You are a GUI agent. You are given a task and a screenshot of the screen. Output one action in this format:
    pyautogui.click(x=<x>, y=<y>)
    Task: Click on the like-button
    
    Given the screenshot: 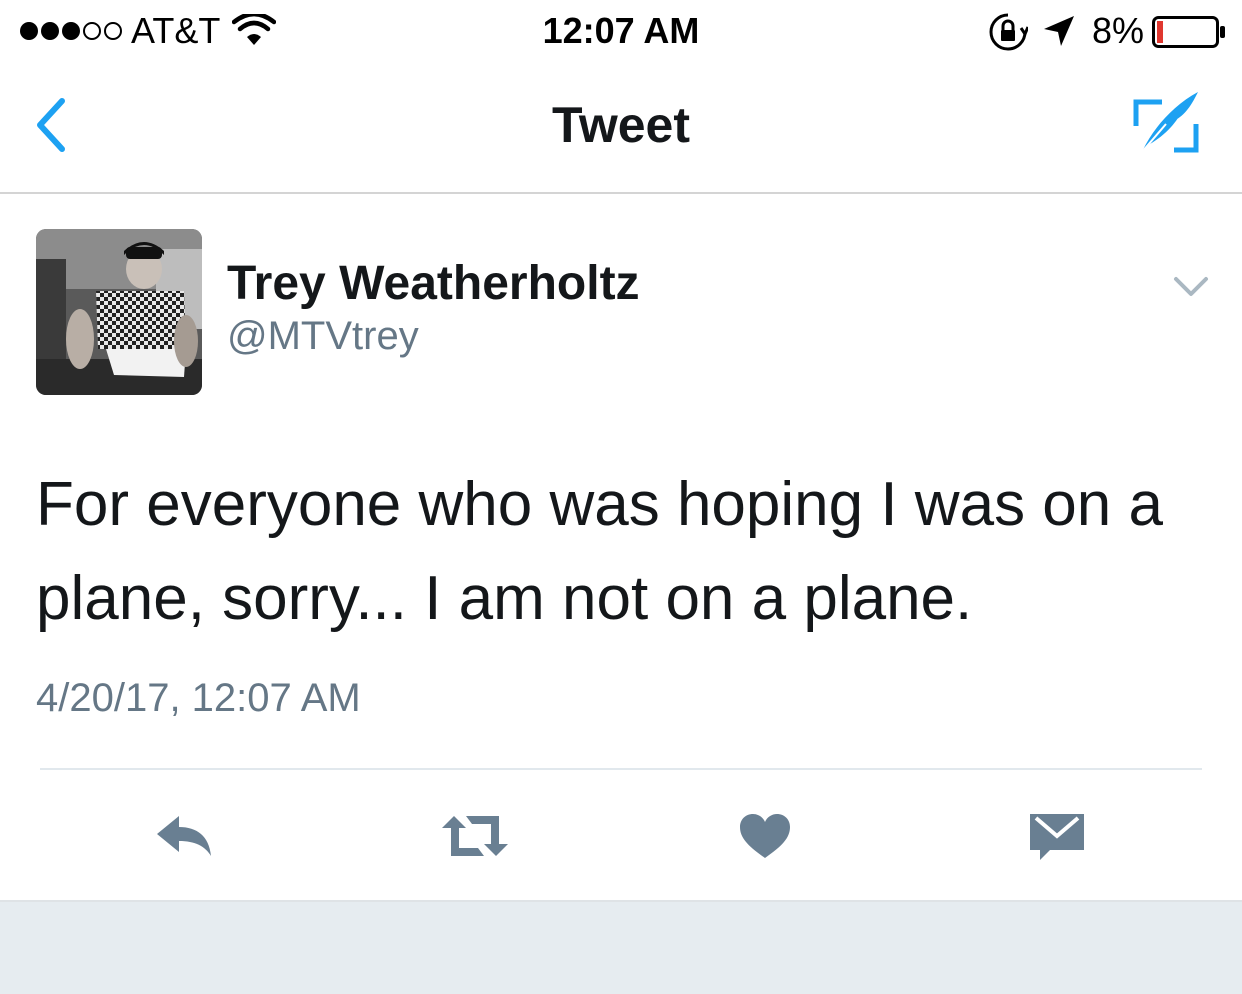 What is the action you would take?
    pyautogui.click(x=765, y=836)
    